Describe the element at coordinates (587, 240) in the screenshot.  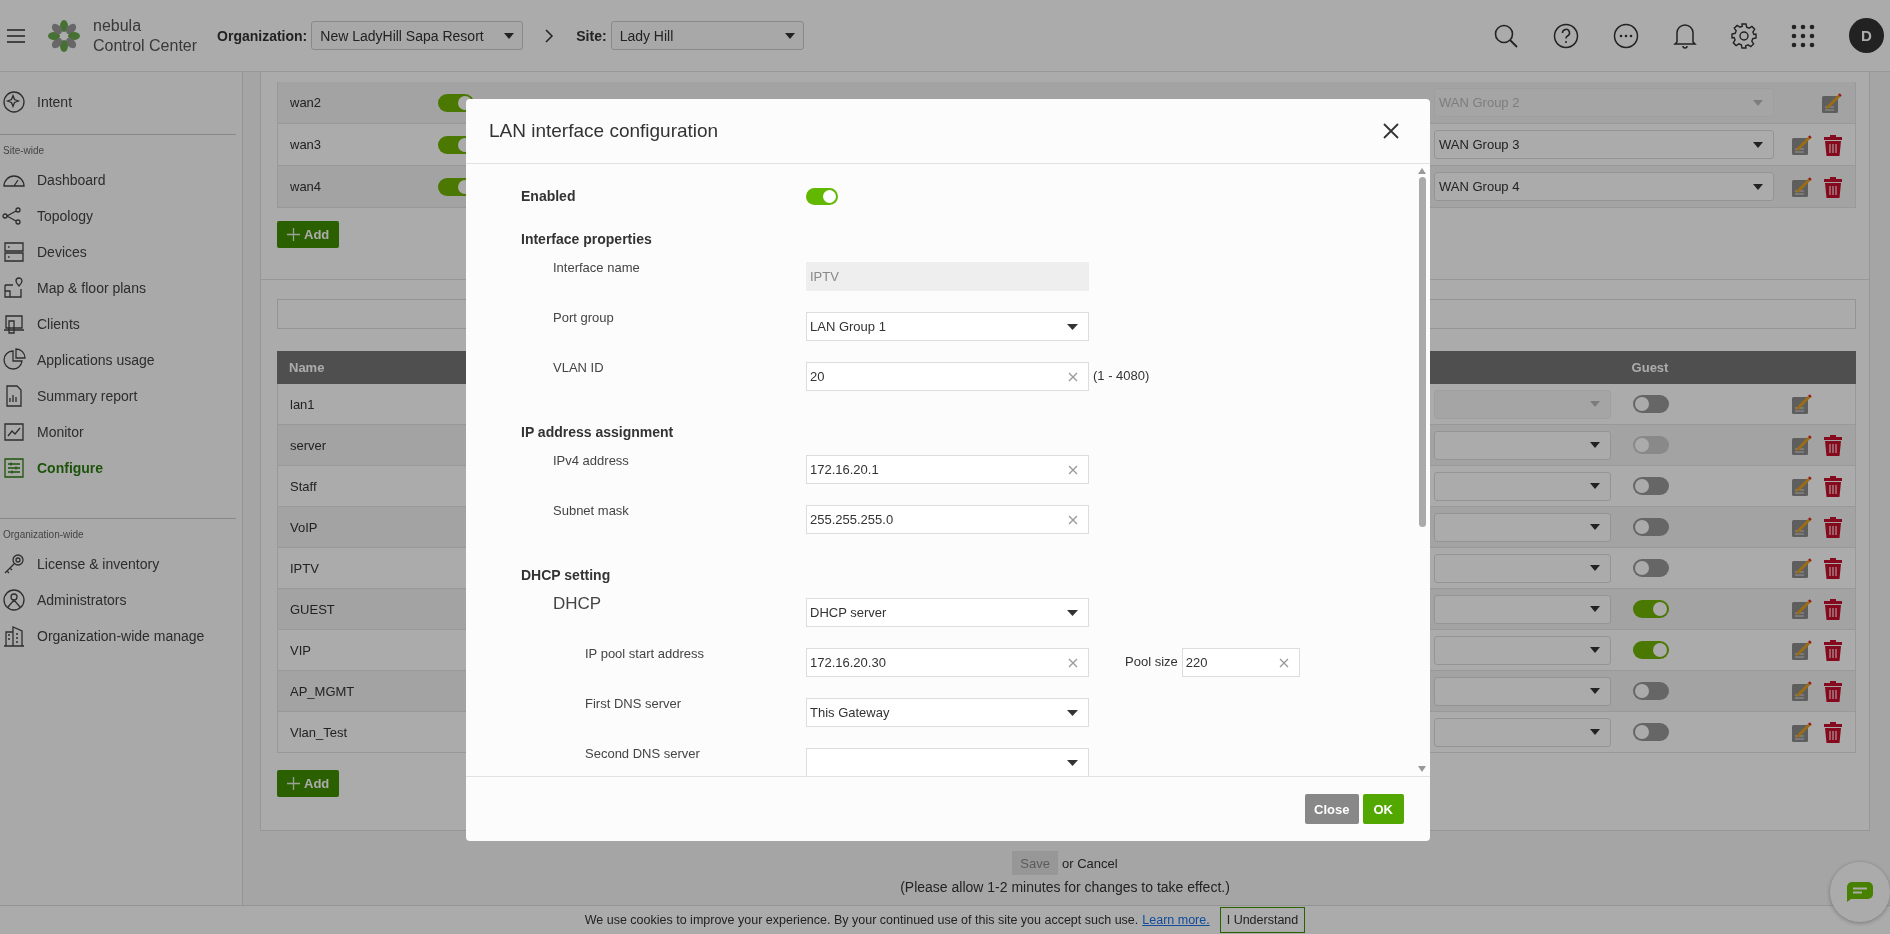
I see `section-heading: Interface properties` at that location.